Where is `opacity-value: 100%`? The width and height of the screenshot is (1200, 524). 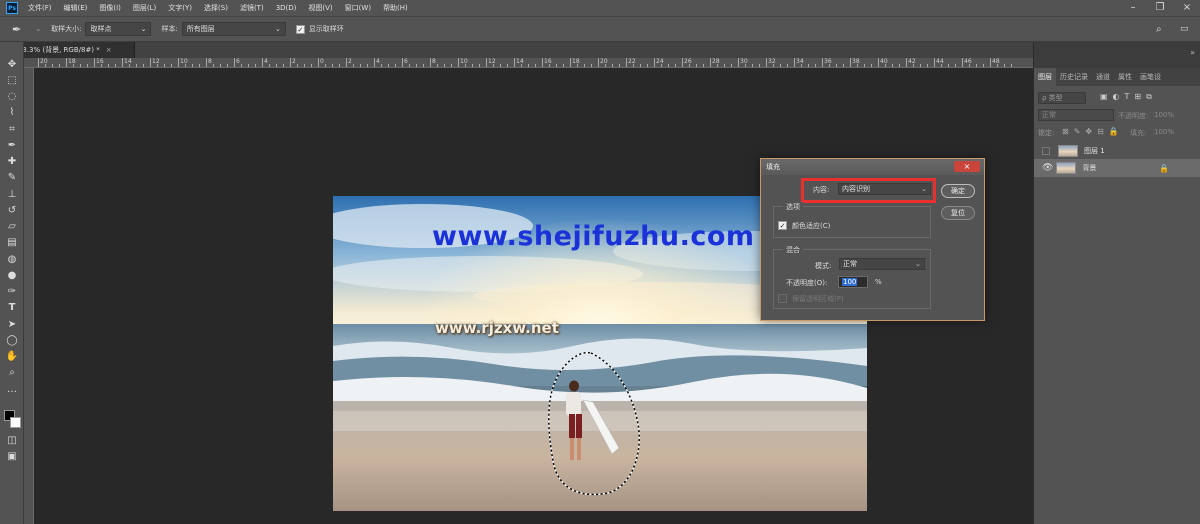
opacity-value: 100% is located at coordinates (1164, 115).